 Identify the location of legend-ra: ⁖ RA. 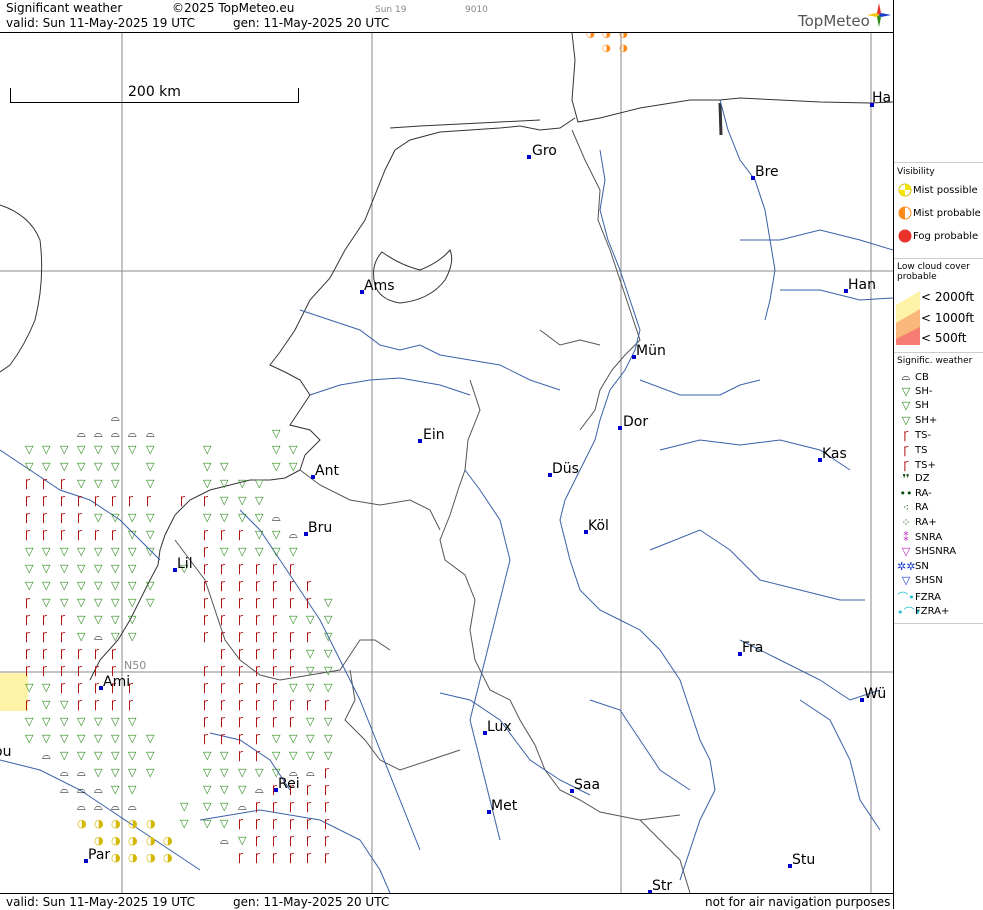
(913, 507).